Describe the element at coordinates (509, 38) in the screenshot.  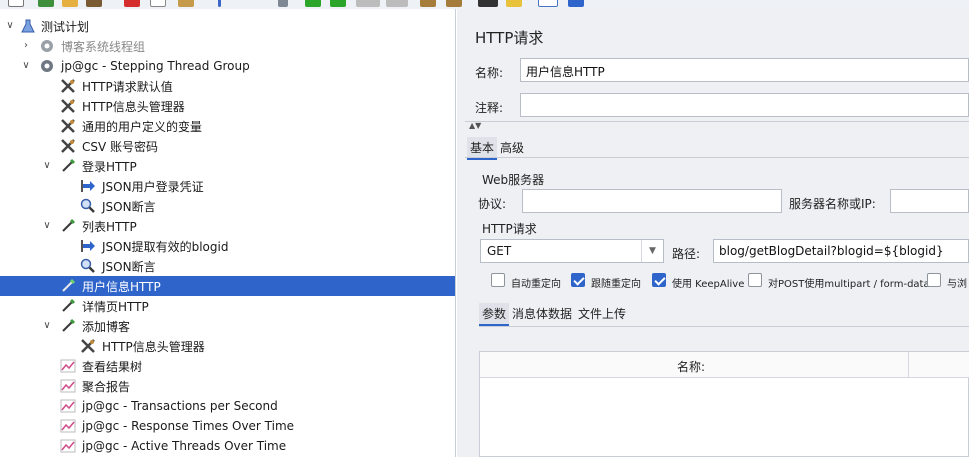
I see `panel-title: HTTP请求` at that location.